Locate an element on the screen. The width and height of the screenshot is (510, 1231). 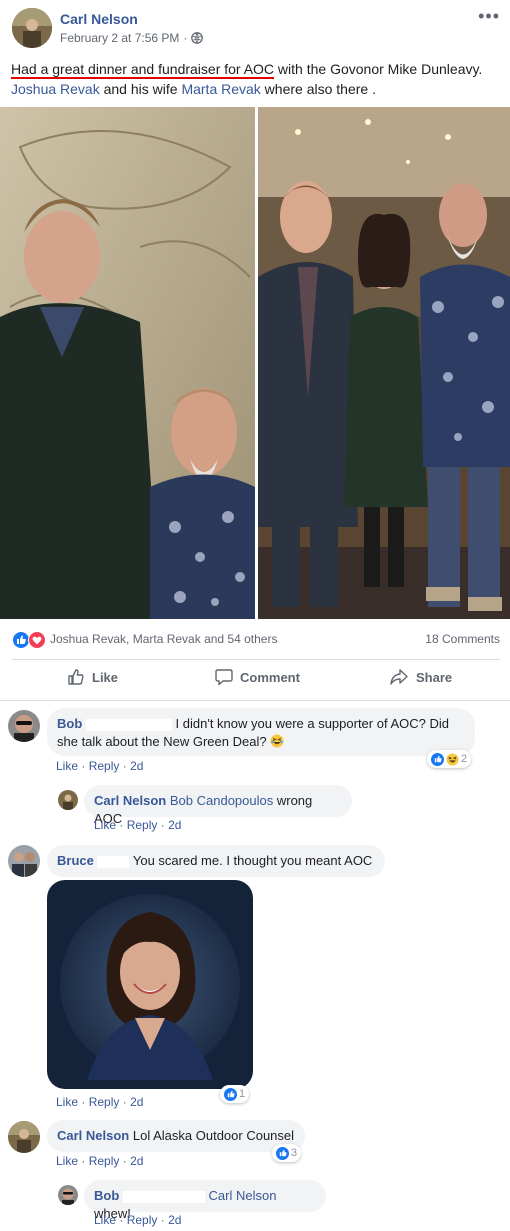
post-meta: February 2 at 7:56 PM · is located at coordinates (132, 38).